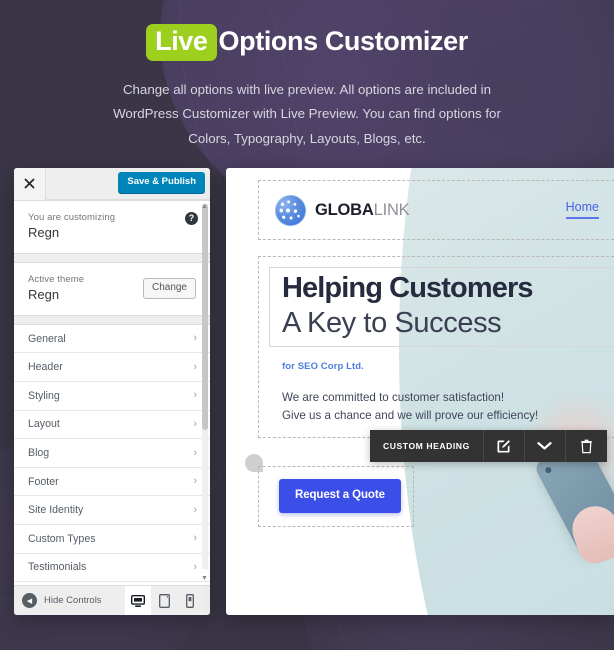 The height and width of the screenshot is (650, 614). I want to click on active-theme-panel: Active theme Regn Change, so click(112, 288).